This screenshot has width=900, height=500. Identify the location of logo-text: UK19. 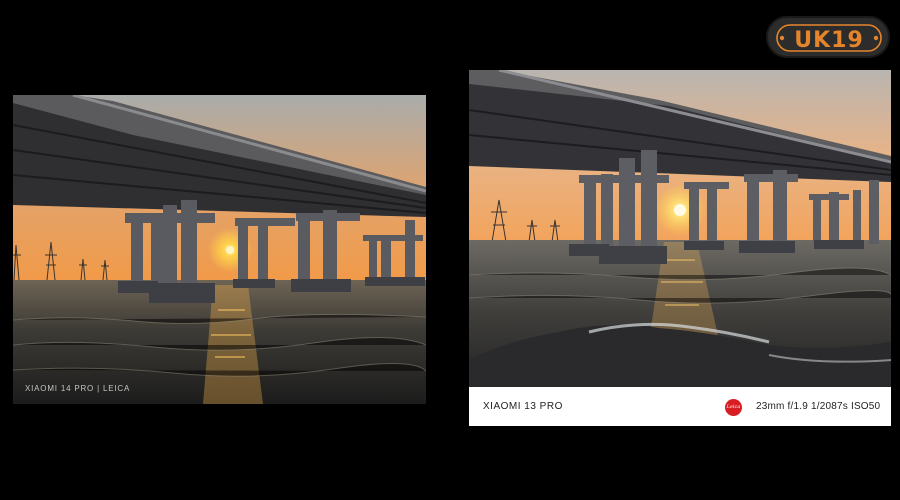
(829, 40).